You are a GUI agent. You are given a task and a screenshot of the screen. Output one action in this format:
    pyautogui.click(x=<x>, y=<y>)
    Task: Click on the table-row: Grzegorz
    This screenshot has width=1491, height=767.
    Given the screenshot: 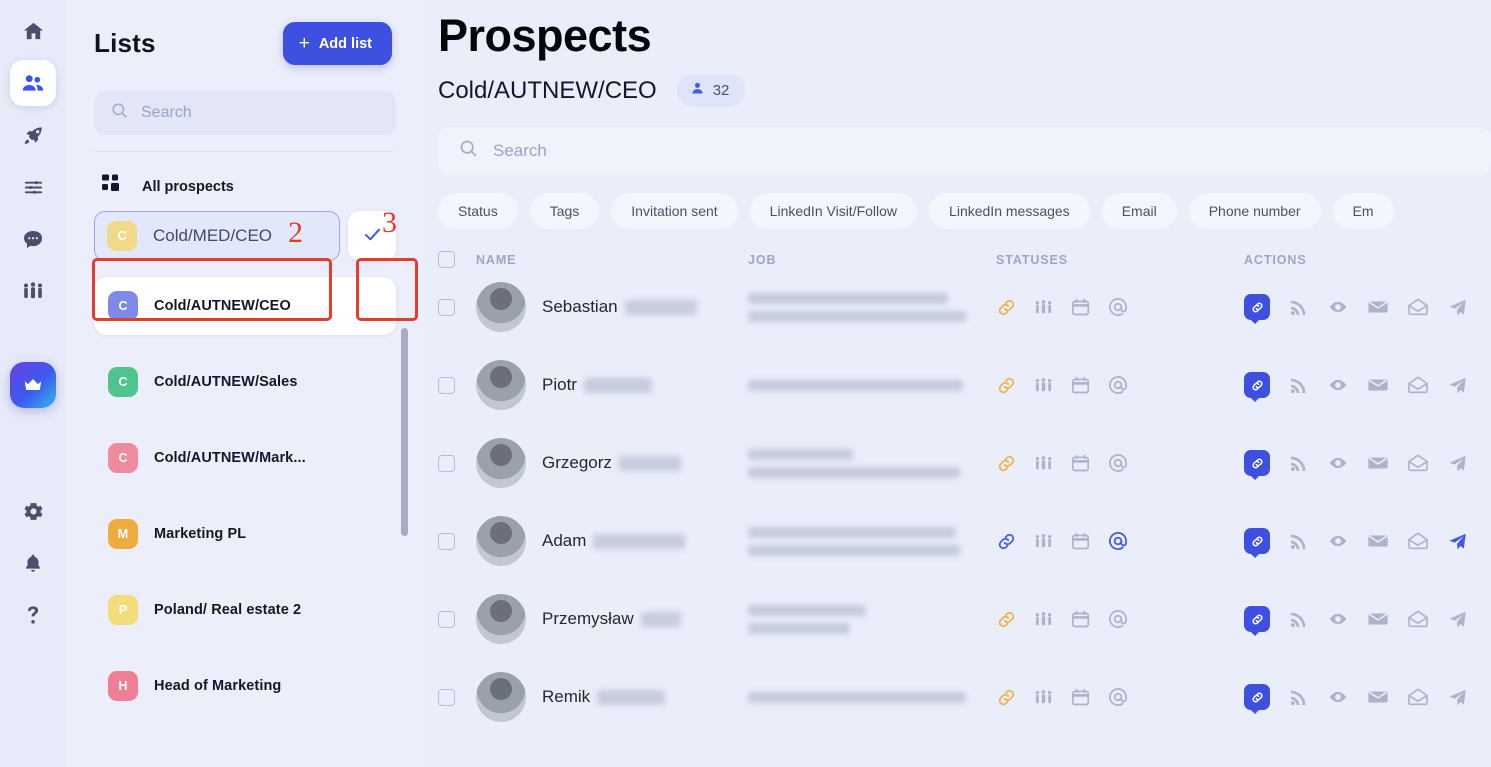 What is the action you would take?
    pyautogui.click(x=964, y=463)
    